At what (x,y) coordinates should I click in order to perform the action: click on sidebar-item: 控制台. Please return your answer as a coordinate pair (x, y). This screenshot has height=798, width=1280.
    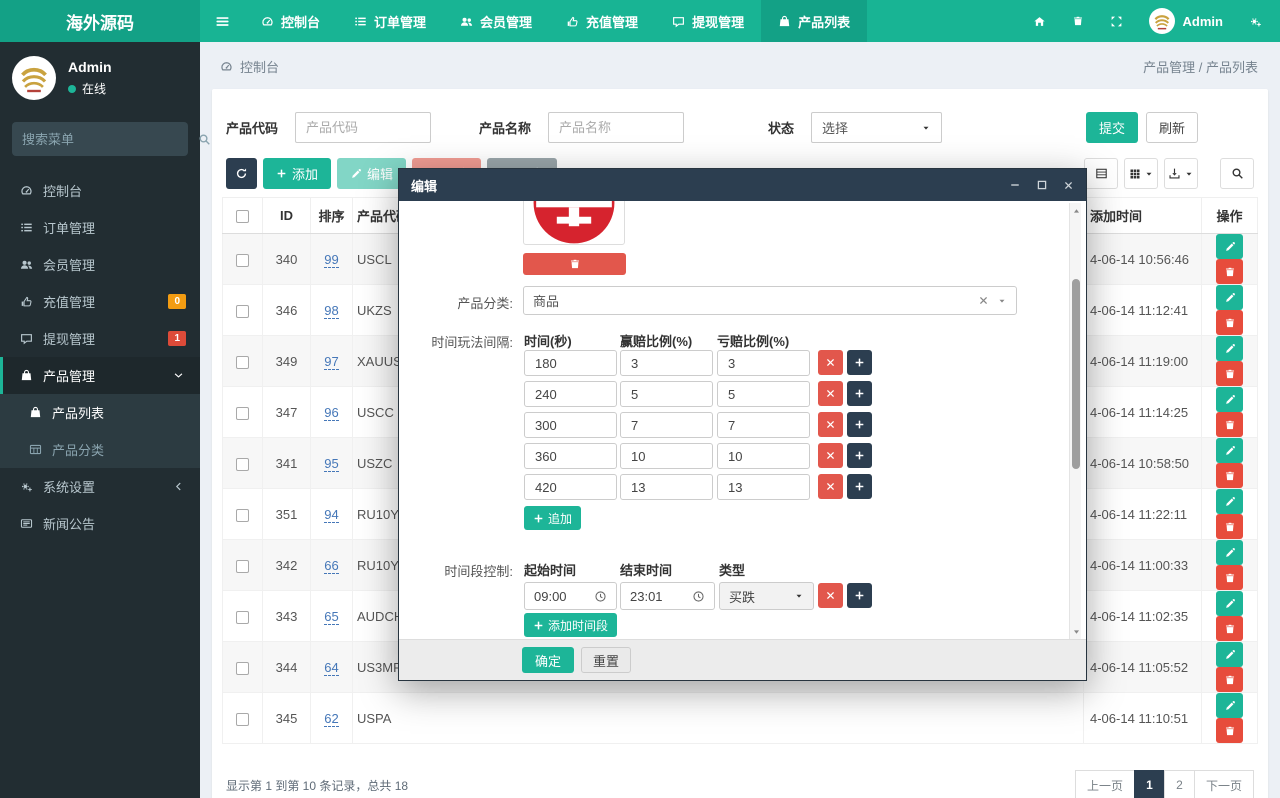
    Looking at the image, I should click on (100, 190).